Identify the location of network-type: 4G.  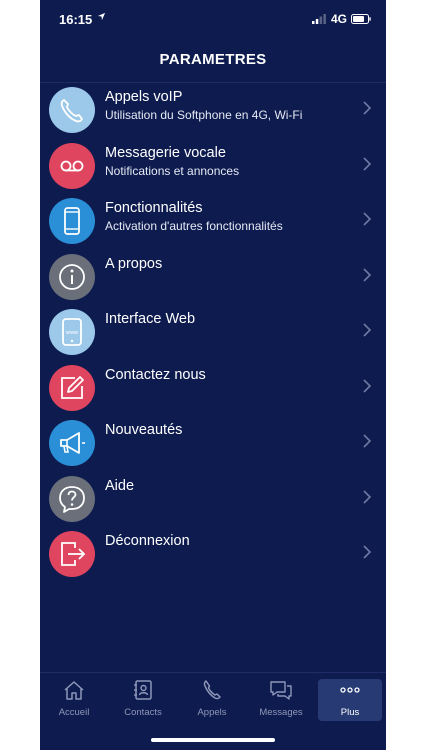
(339, 19).